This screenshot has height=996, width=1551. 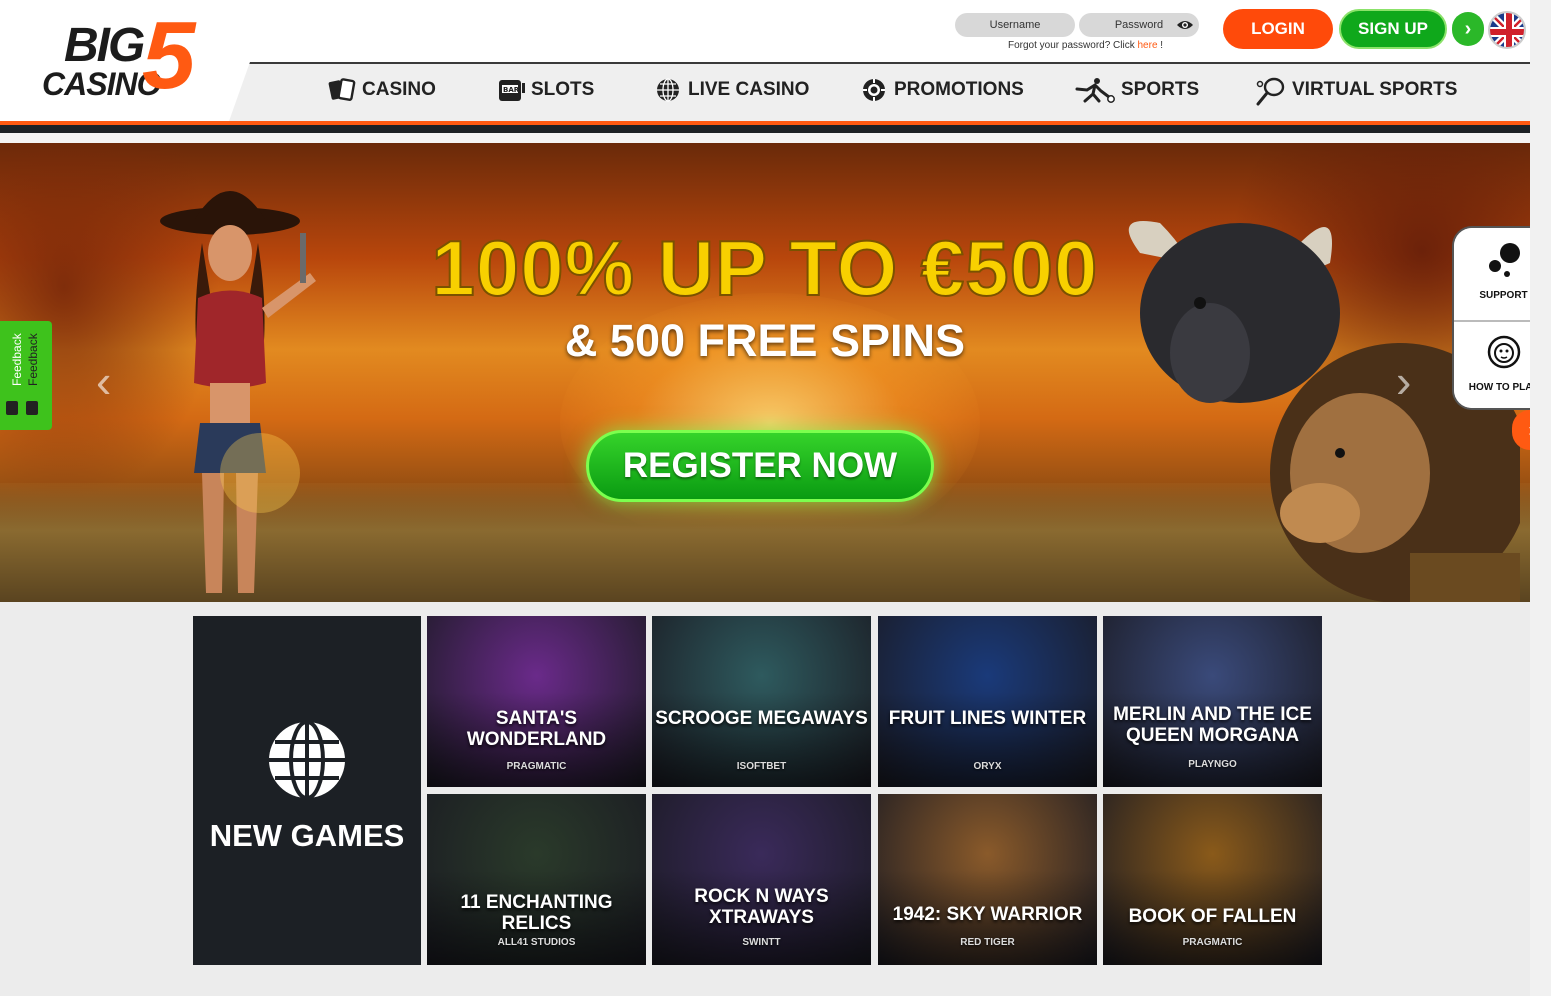 What do you see at coordinates (760, 466) in the screenshot?
I see `register-now-button: REGISTER NOW` at bounding box center [760, 466].